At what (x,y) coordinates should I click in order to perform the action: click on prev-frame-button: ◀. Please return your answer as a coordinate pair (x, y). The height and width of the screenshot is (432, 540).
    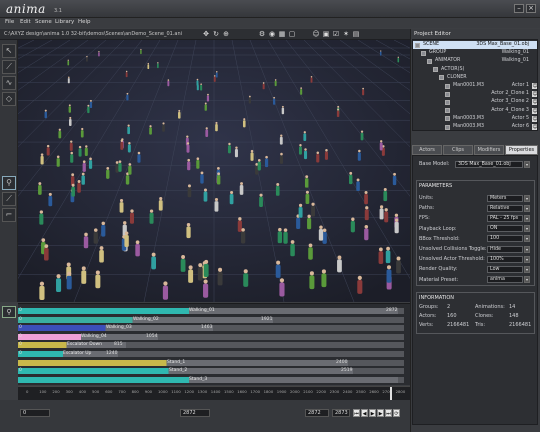
    Looking at the image, I should click on (364, 413).